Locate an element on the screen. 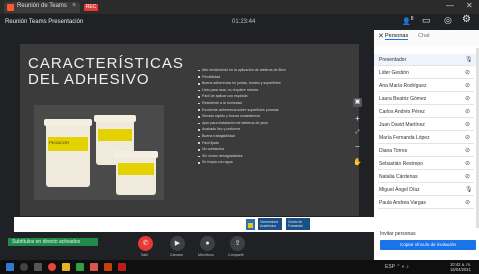  feature-item: Fácil lijado is located at coordinates (273, 143).